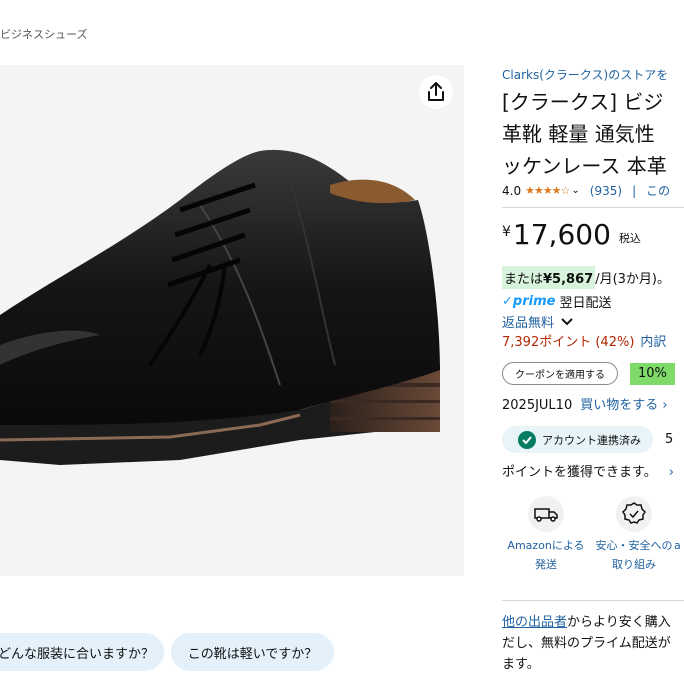 This screenshot has height=684, width=684. Describe the element at coordinates (634, 535) in the screenshot. I see `feature-secure: 安心・安全への 取り組み` at that location.